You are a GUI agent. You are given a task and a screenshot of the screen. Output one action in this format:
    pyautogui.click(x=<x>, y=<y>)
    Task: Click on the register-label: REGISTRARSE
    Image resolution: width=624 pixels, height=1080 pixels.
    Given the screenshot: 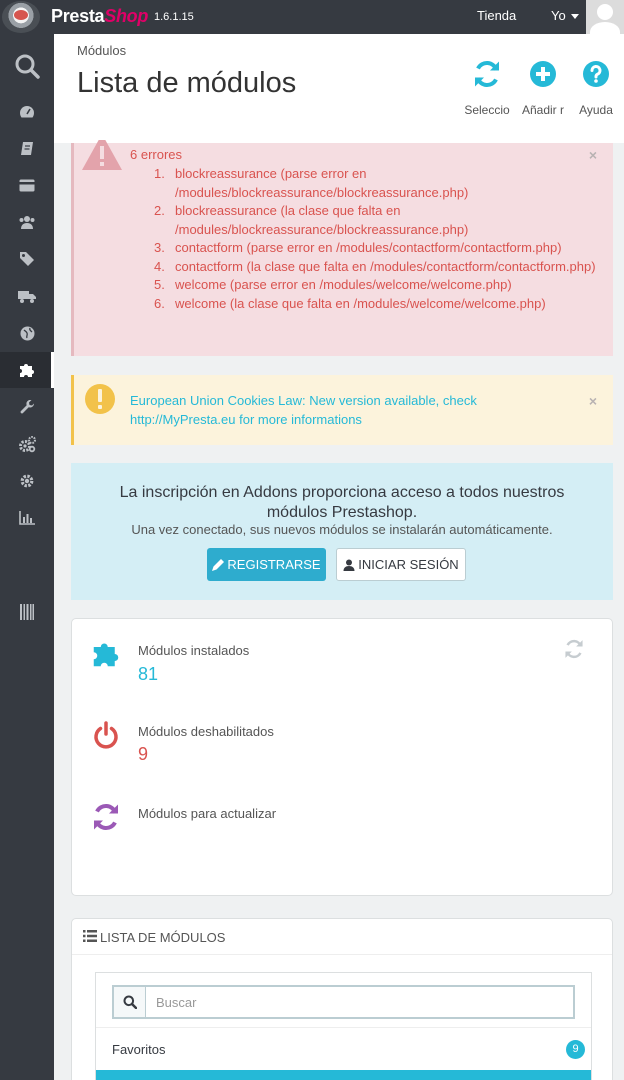 What is the action you would take?
    pyautogui.click(x=274, y=564)
    